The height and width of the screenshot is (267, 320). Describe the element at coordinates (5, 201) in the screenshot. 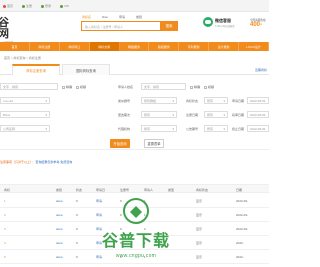

I see `cell-trademark: 1` at that location.